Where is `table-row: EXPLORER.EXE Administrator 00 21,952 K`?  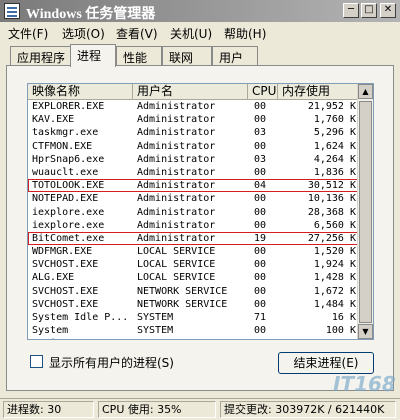 table-row: EXPLORER.EXE Administrator 00 21,952 K is located at coordinates (194, 106).